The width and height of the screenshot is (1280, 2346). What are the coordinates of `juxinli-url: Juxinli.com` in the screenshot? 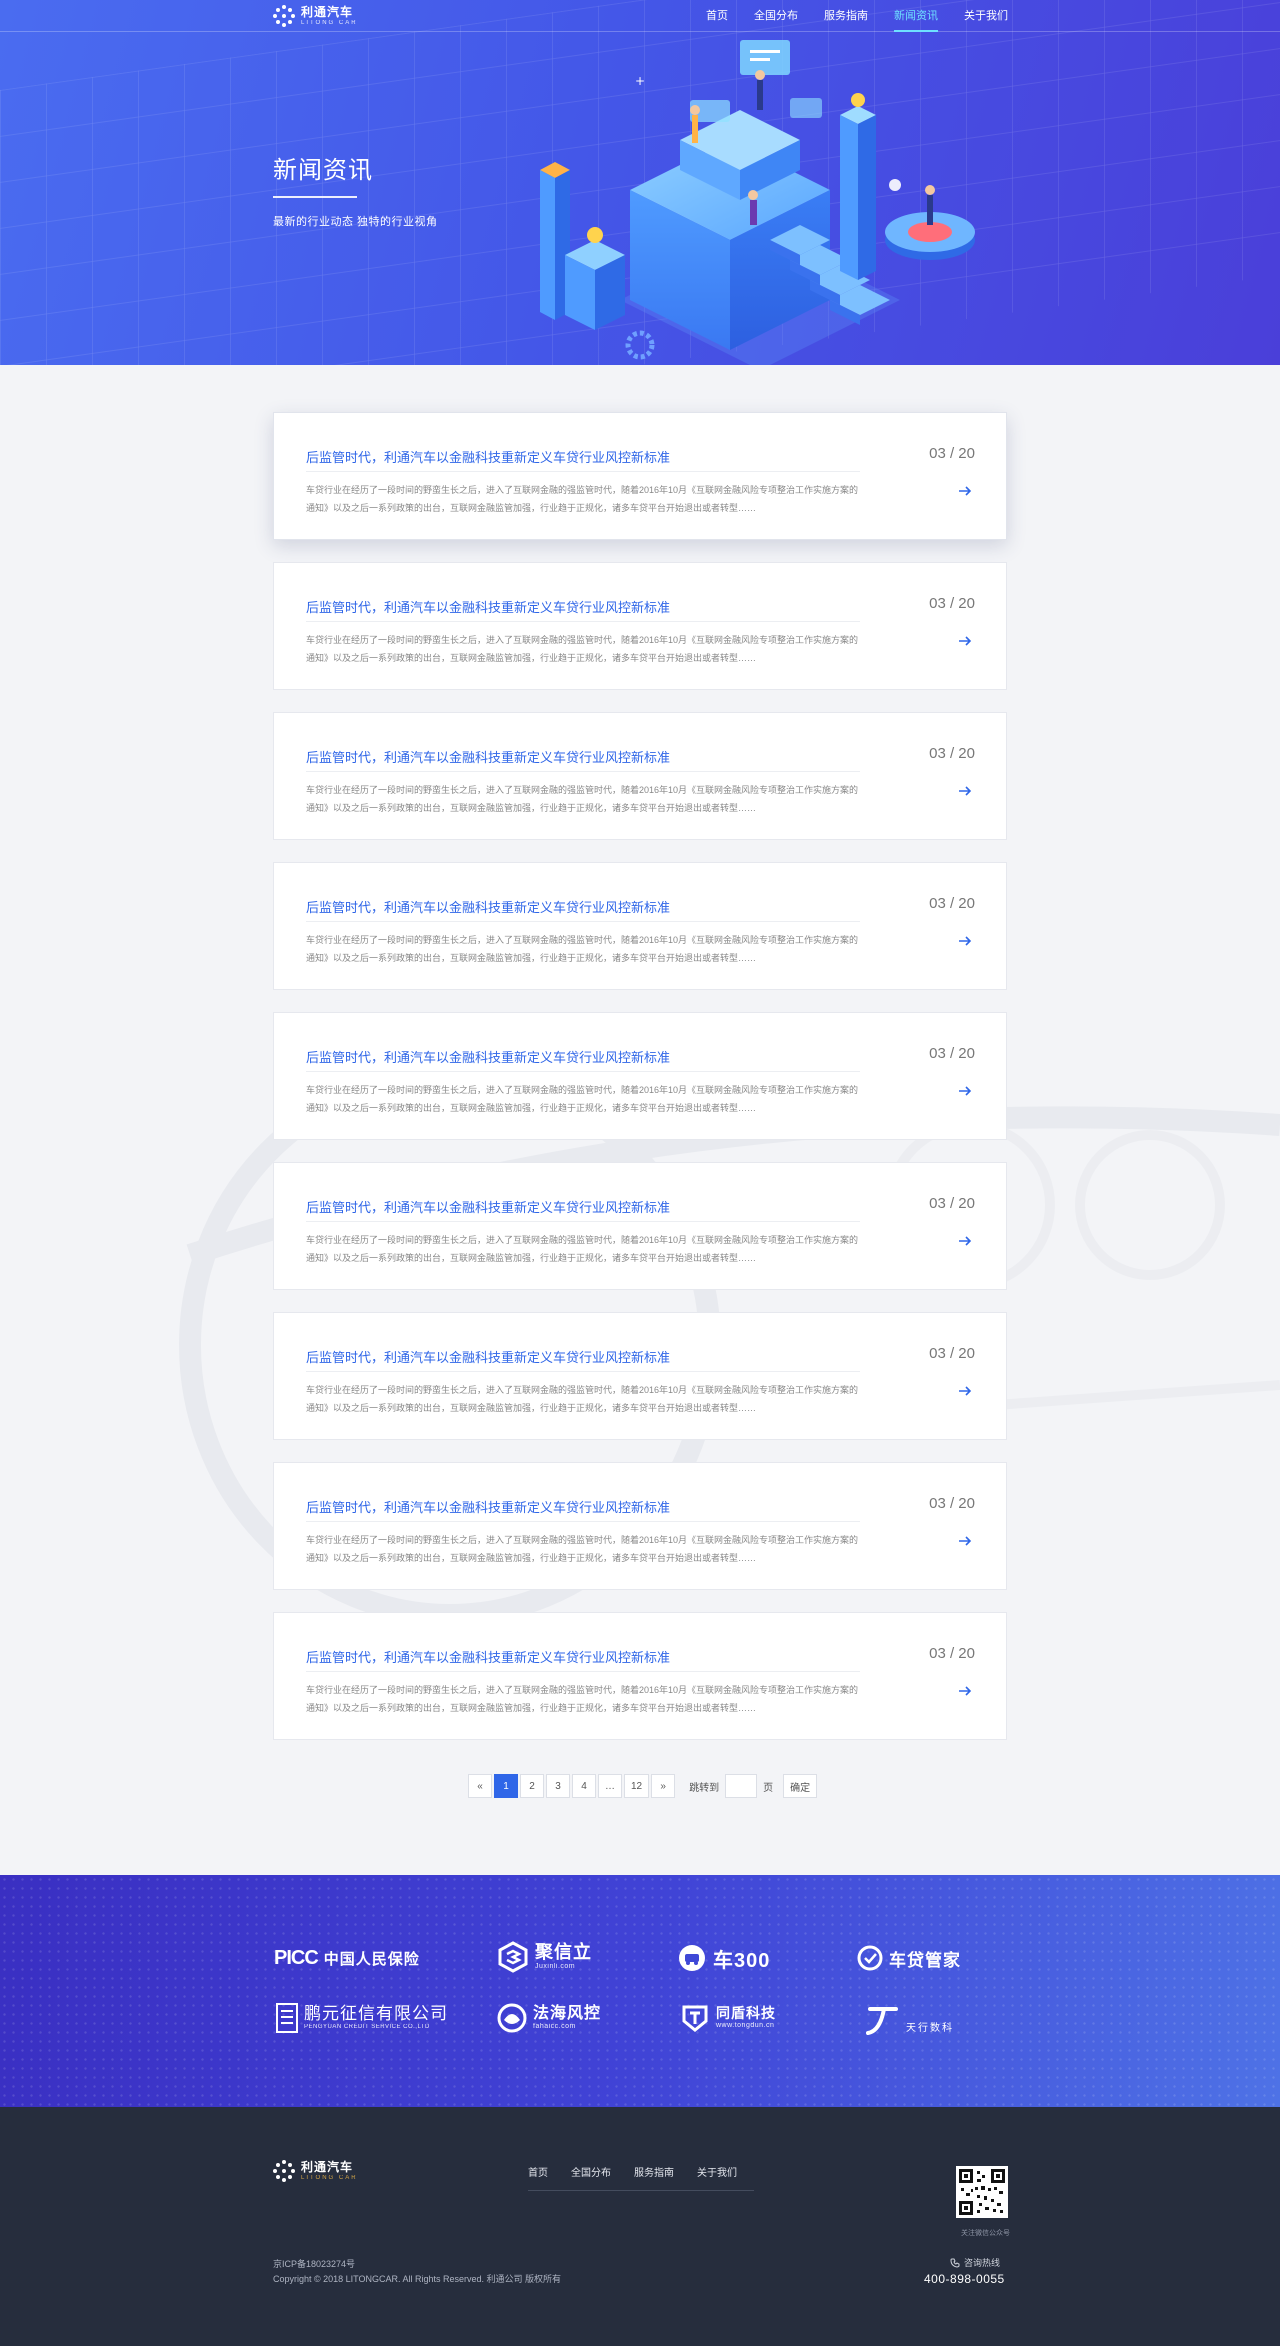 It's located at (555, 1967).